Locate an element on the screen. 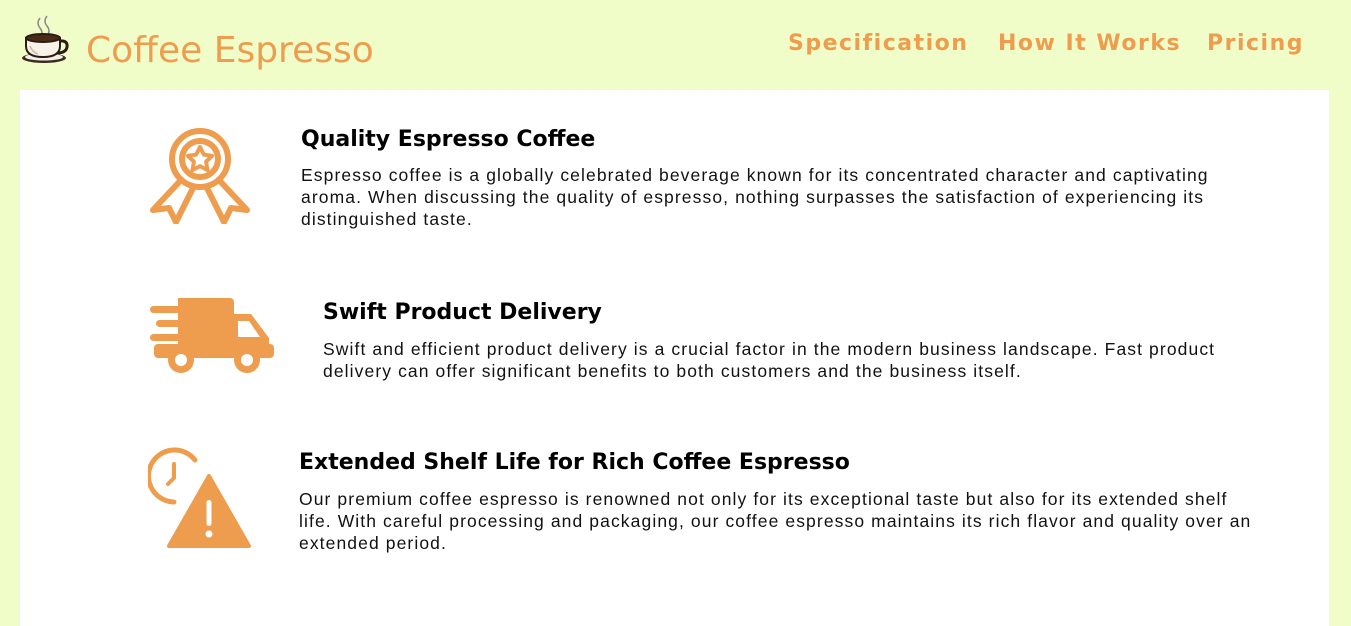 This screenshot has width=1351, height=626. nav-how-it-works: How It Works is located at coordinates (1089, 44).